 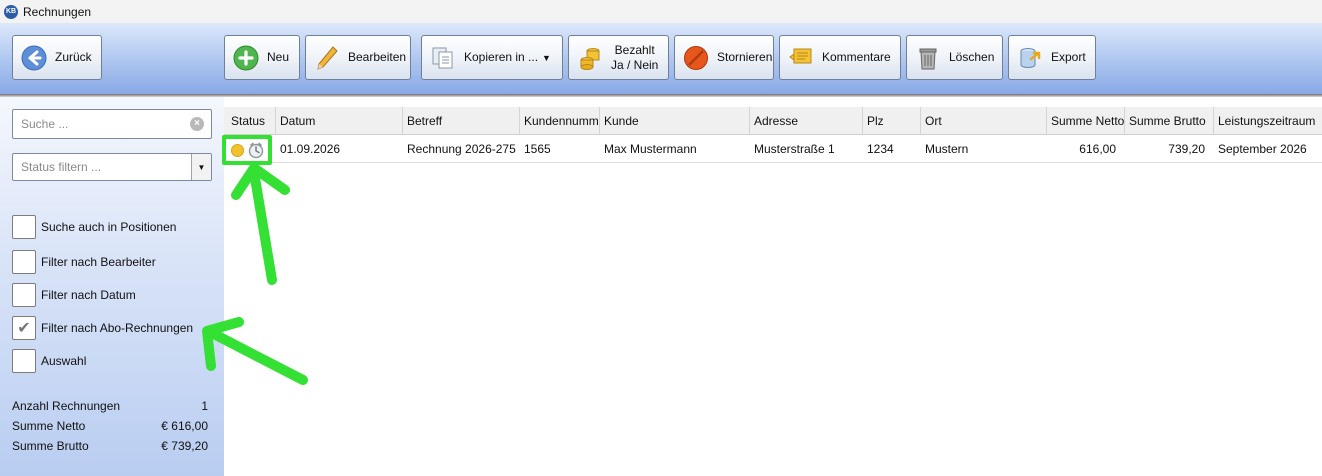 What do you see at coordinates (984, 121) in the screenshot?
I see `column-header-city: Ort` at bounding box center [984, 121].